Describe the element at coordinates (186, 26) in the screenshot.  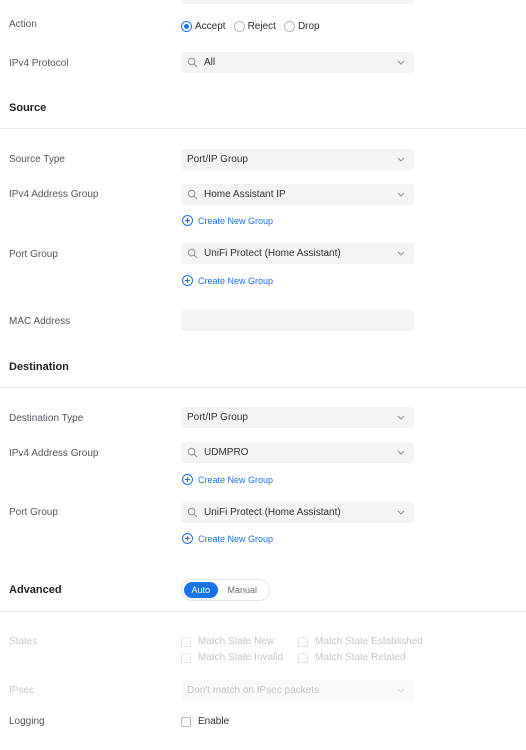
I see `radio-selected-icon` at that location.